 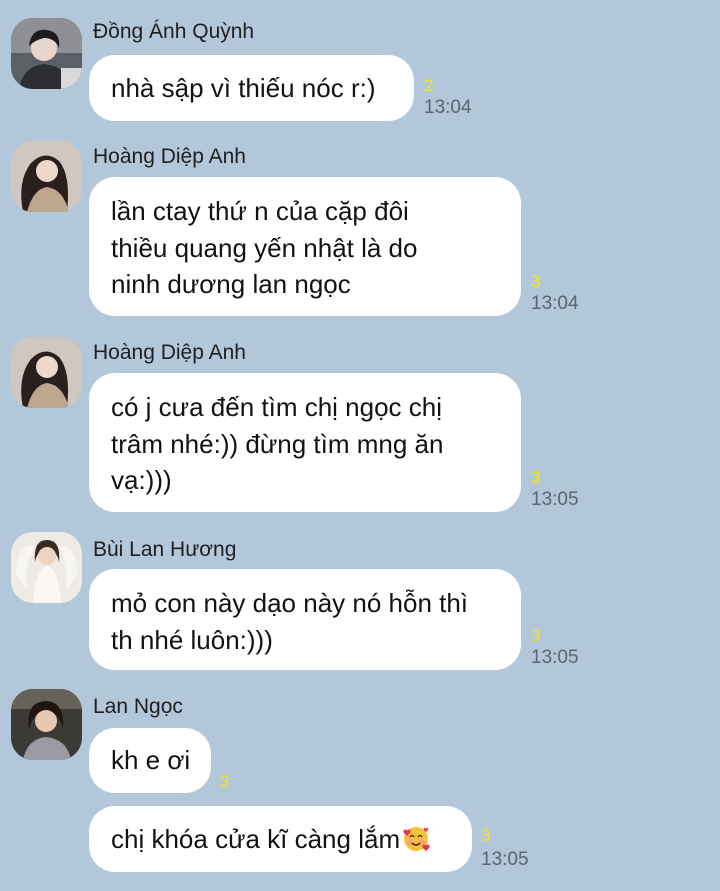 What do you see at coordinates (260, 211) in the screenshot?
I see `message-text-line: lần ctay thứ n của cặp đôi` at bounding box center [260, 211].